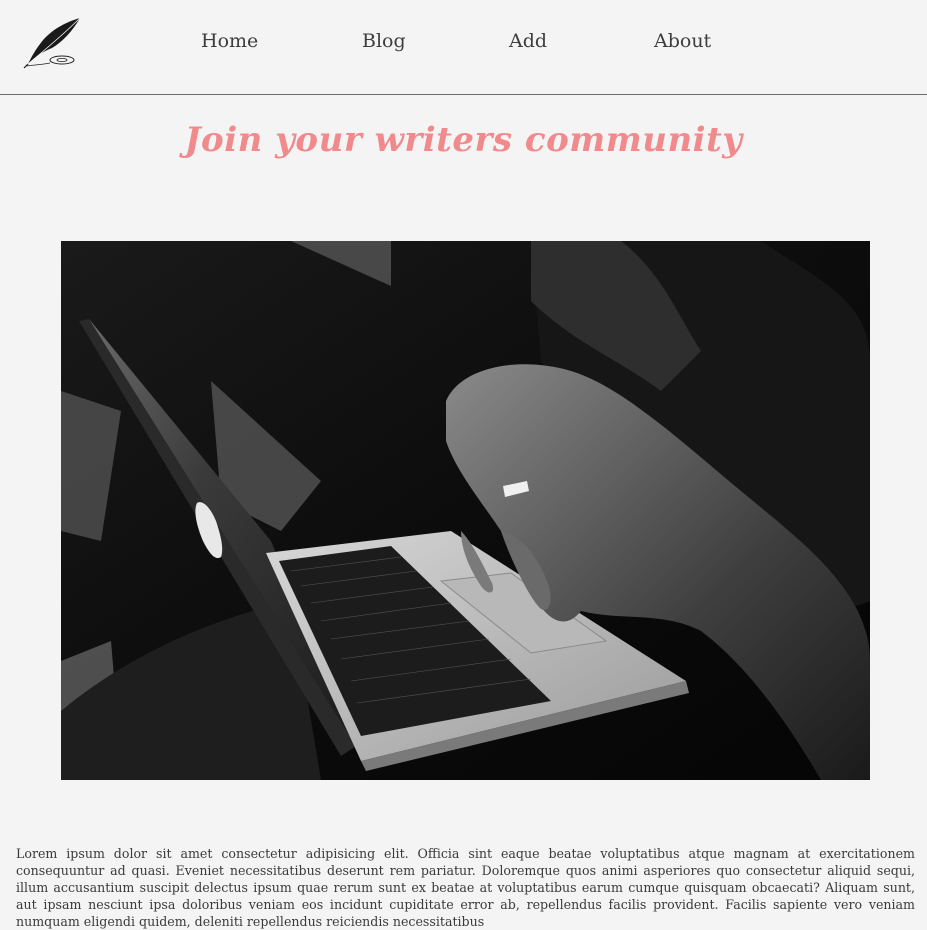 The width and height of the screenshot is (927, 930). What do you see at coordinates (463, 47) in the screenshot?
I see `site-header: Home Blog Add About` at bounding box center [463, 47].